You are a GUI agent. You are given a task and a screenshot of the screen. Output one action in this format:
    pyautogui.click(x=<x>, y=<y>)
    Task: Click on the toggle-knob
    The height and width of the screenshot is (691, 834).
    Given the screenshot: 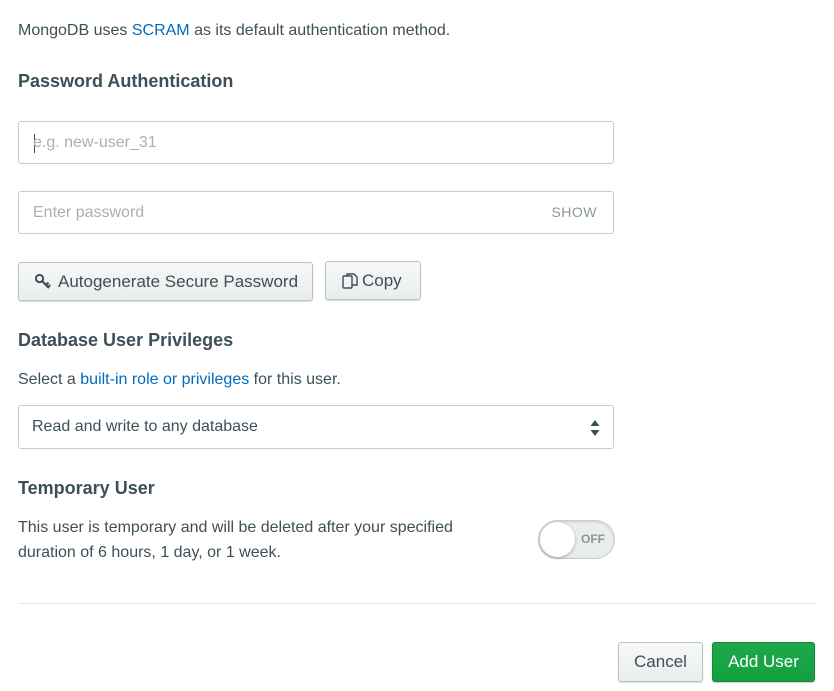 What is the action you would take?
    pyautogui.click(x=557, y=539)
    